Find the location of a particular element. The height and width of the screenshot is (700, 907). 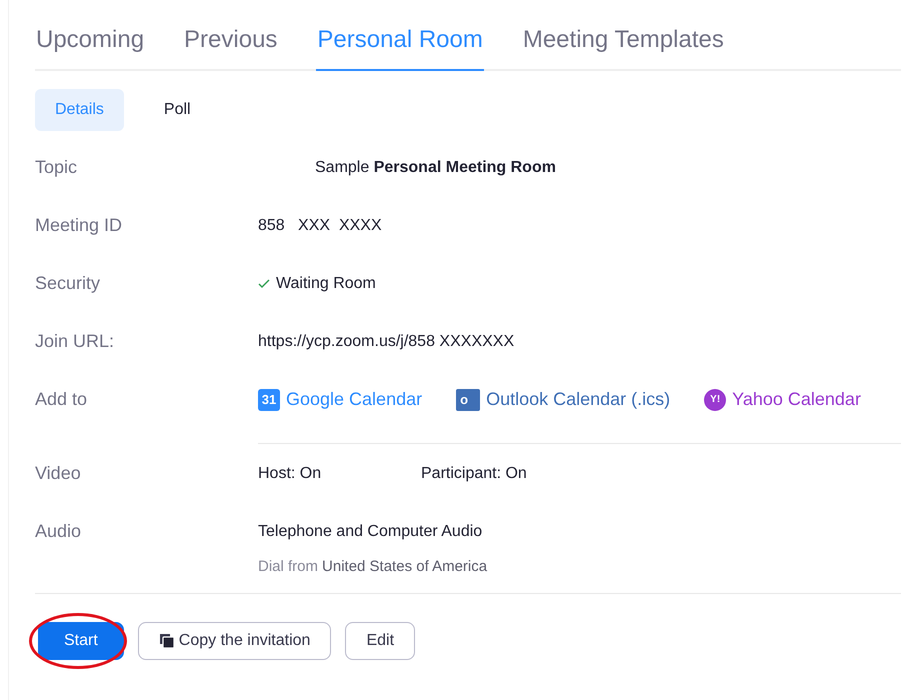

tab: Upcoming is located at coordinates (90, 35).